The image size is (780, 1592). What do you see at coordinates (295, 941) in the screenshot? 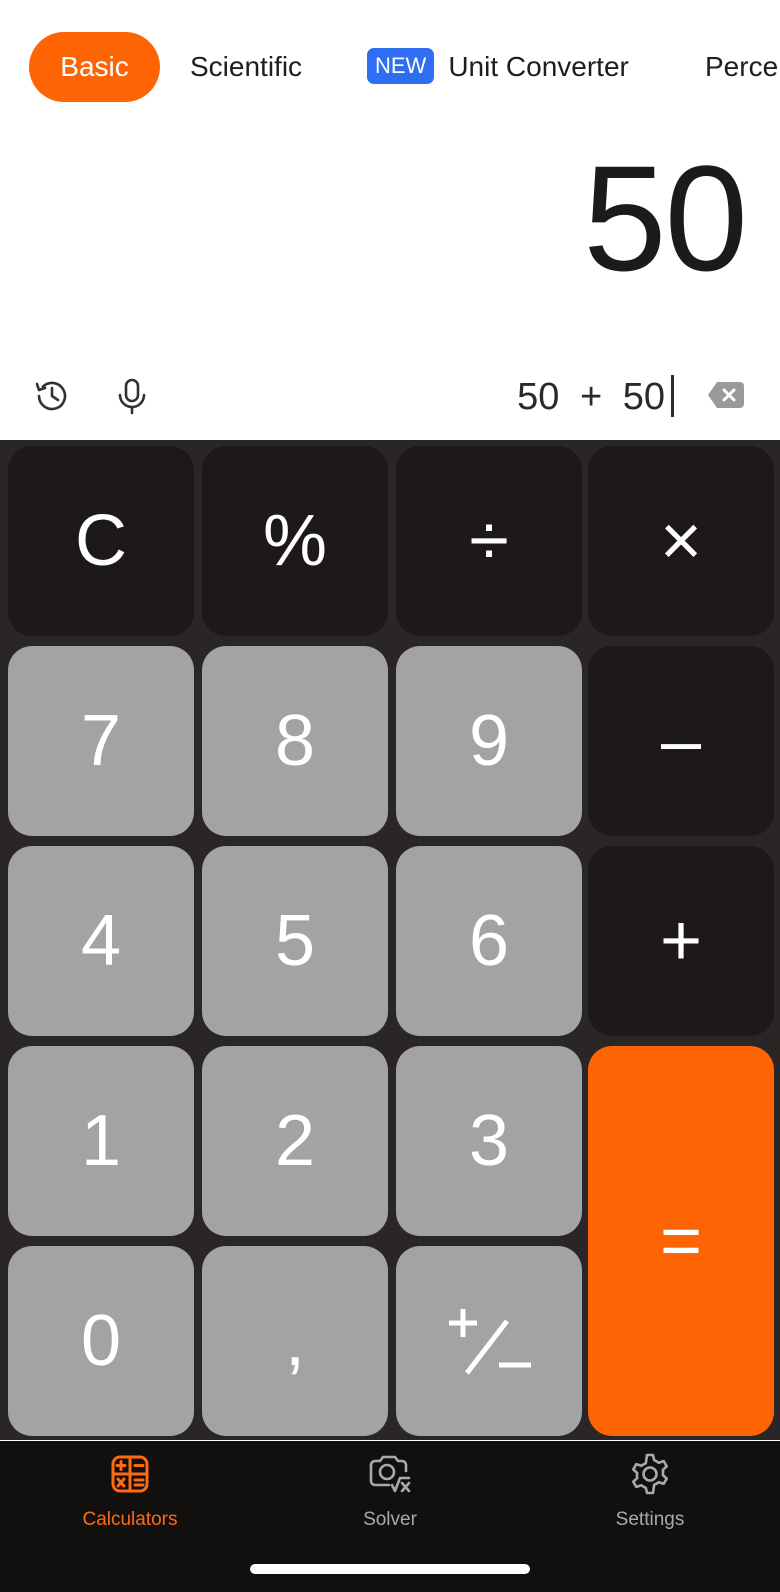
I see `digit-5-button: 5` at bounding box center [295, 941].